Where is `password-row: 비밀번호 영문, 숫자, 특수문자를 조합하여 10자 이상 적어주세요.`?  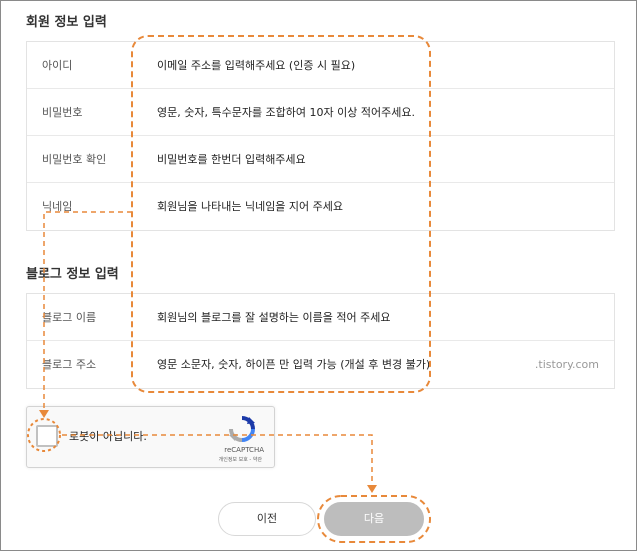
password-row: 비밀번호 영문, 숫자, 특수문자를 조합하여 10자 이상 적어주세요. is located at coordinates (320, 112).